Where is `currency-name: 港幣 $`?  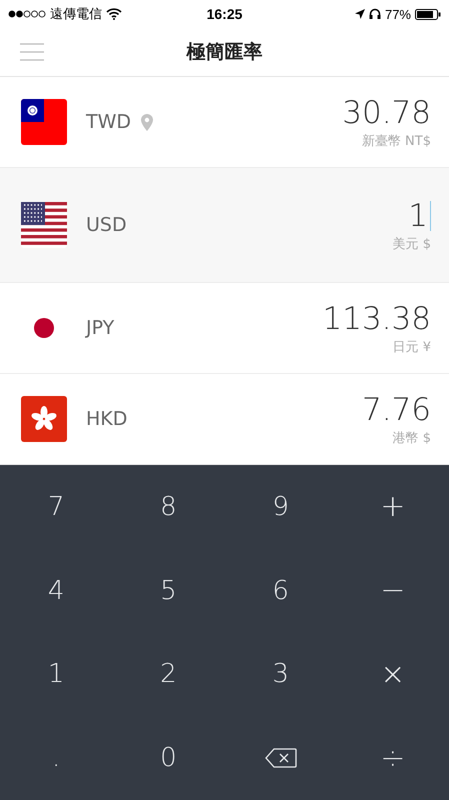
currency-name: 港幣 $ is located at coordinates (411, 438).